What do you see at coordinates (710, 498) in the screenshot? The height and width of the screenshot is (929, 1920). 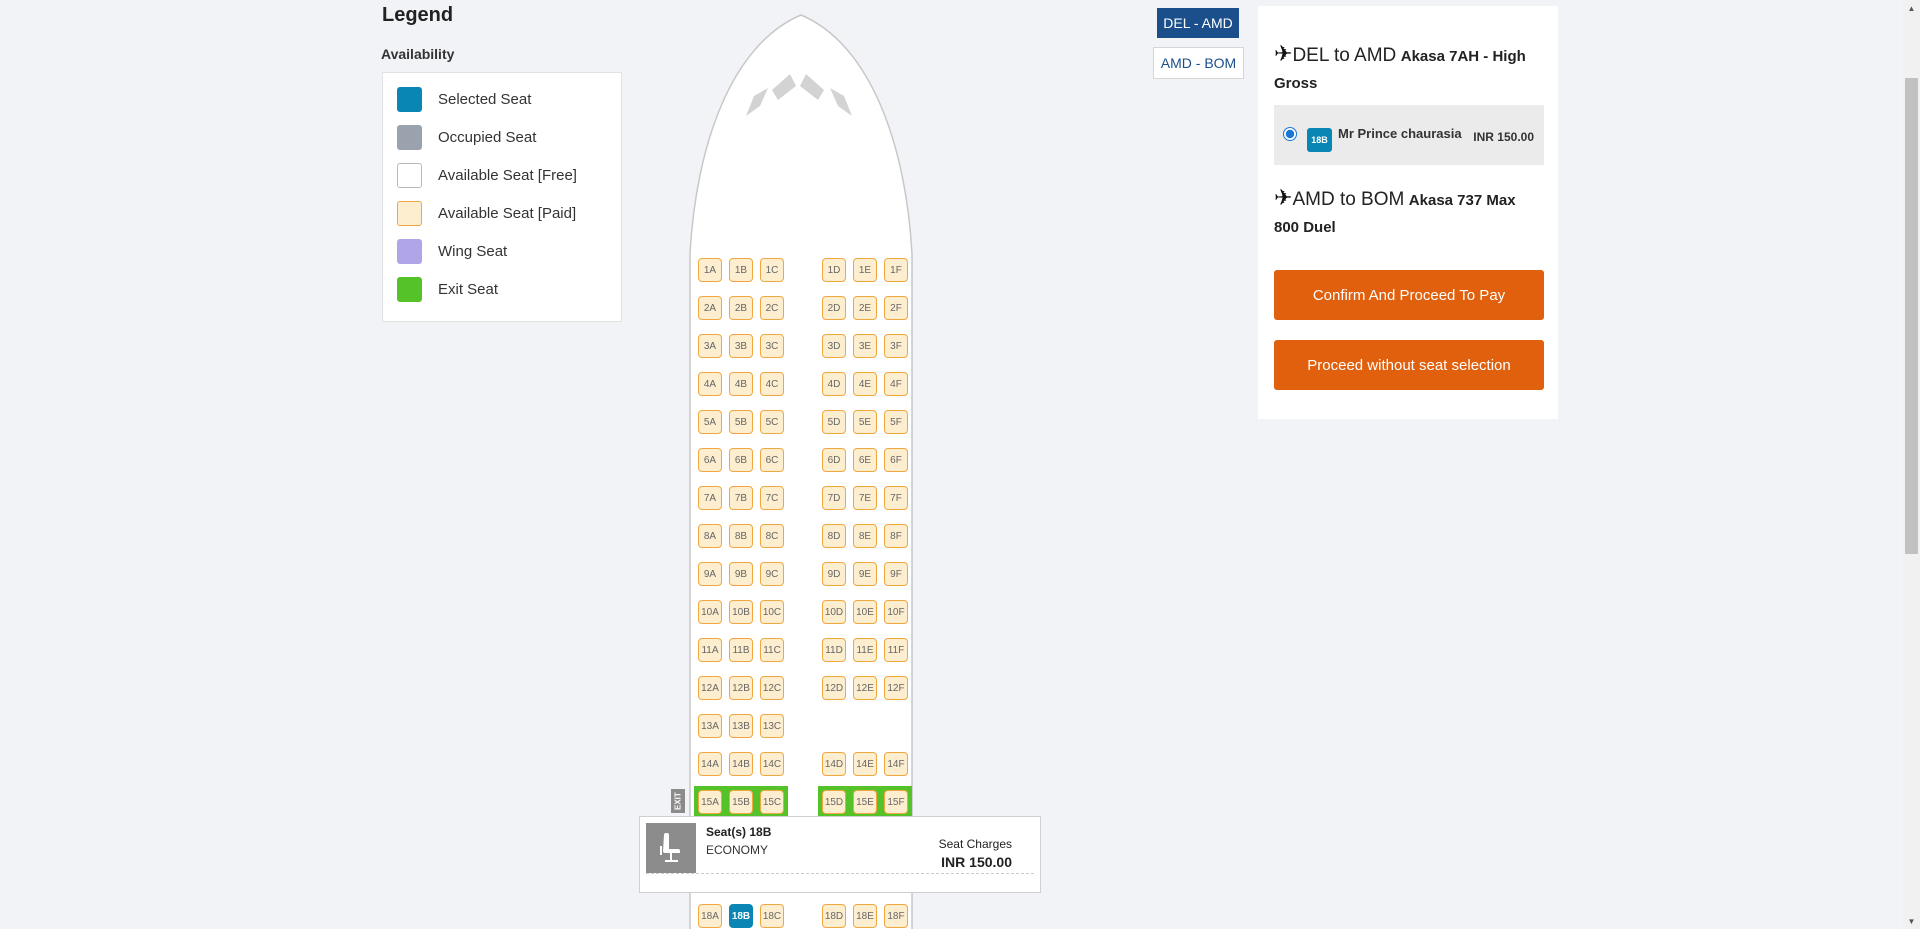 I see `seat-7A: 7A` at bounding box center [710, 498].